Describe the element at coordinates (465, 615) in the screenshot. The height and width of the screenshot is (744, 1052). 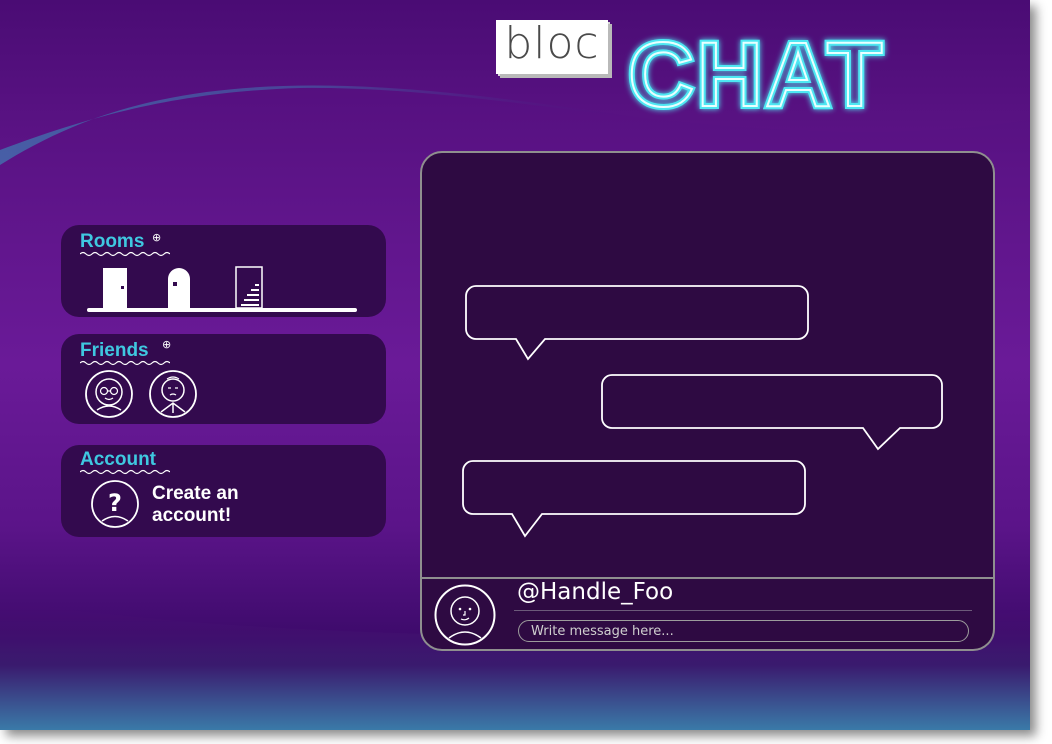
I see `user-avatar-icon` at that location.